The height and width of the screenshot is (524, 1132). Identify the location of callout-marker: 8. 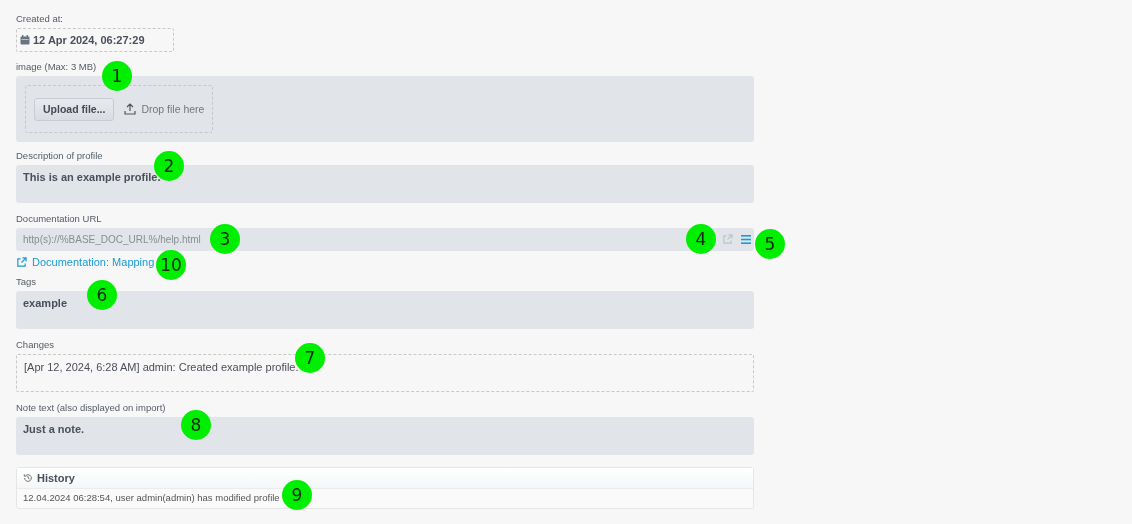
(196, 425).